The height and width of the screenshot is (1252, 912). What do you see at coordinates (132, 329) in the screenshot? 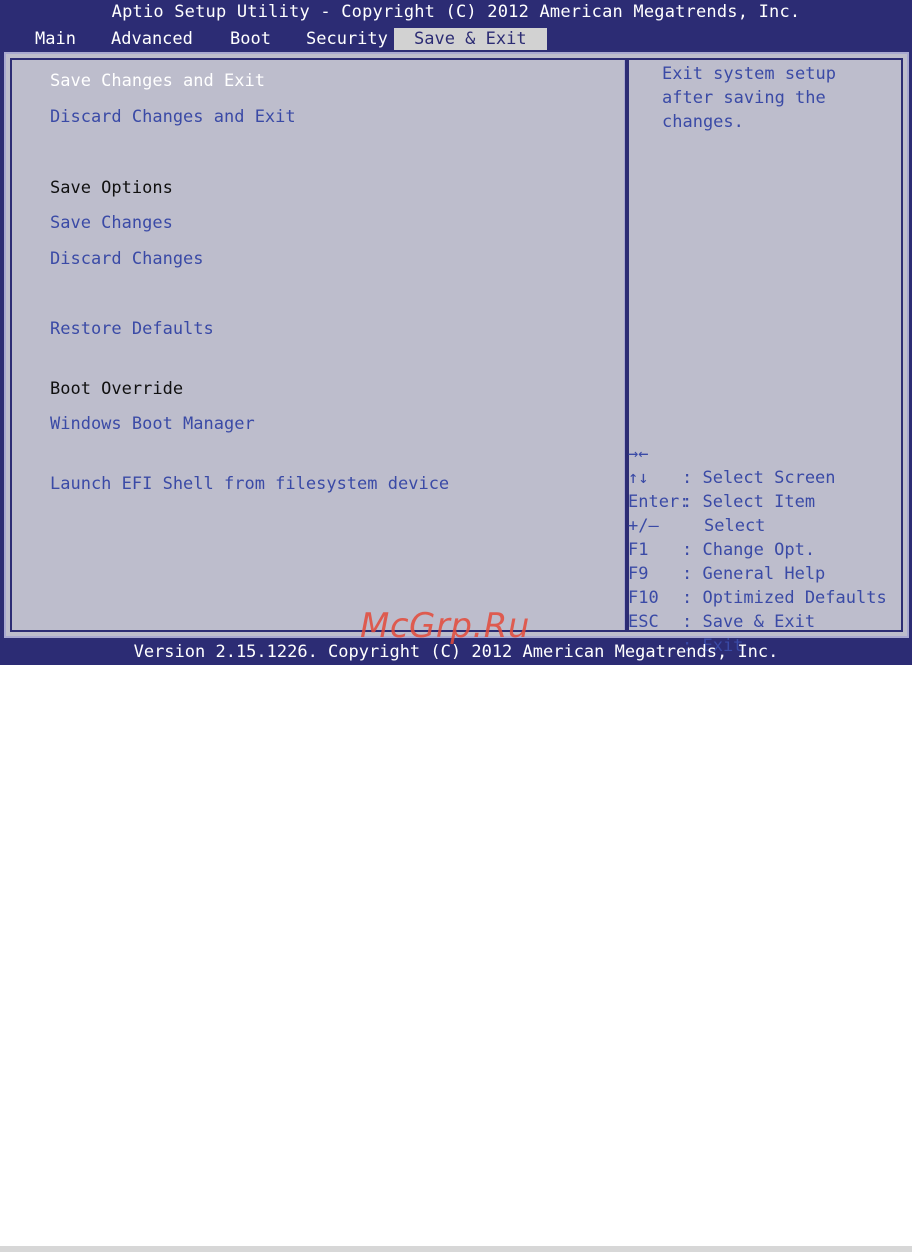
I see `menu-restore-defaults: Restore Defaults` at bounding box center [132, 329].